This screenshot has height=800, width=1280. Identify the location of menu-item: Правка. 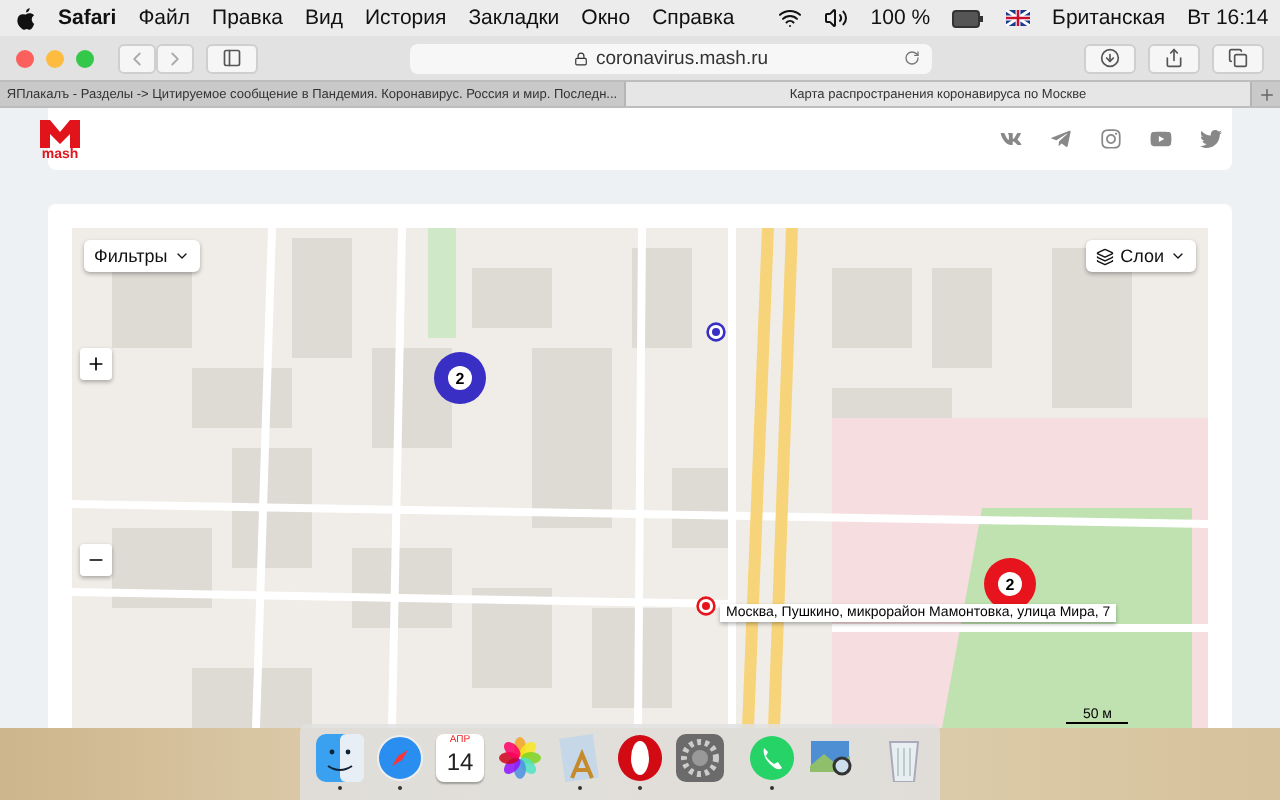
(247, 18).